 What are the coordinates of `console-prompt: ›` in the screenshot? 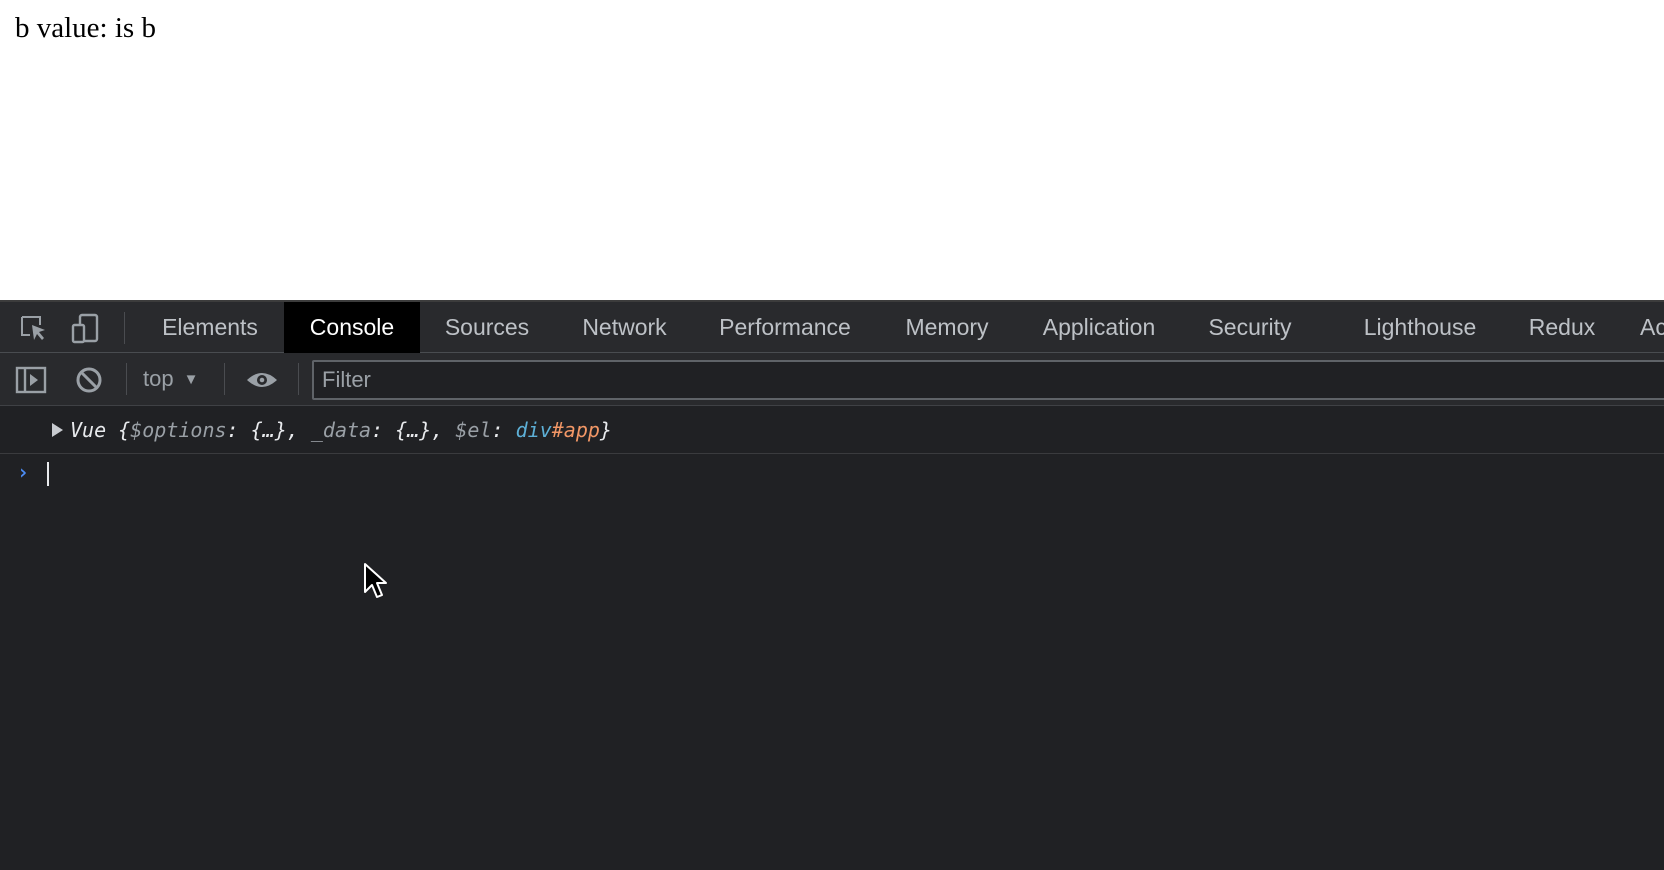 It's located at (832, 473).